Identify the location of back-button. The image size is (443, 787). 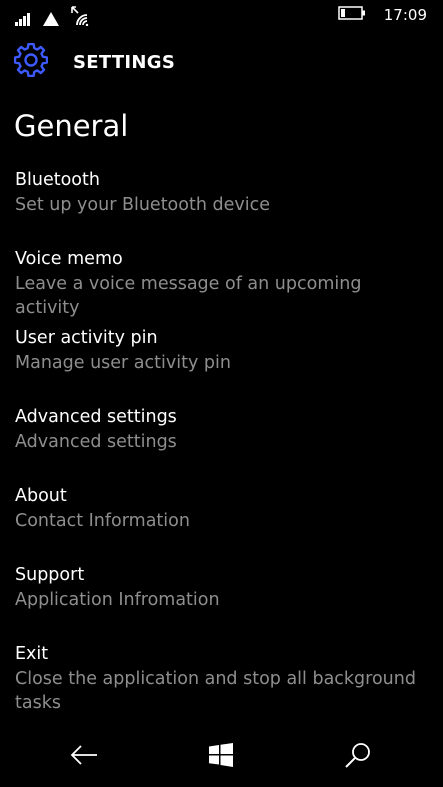
(84, 757).